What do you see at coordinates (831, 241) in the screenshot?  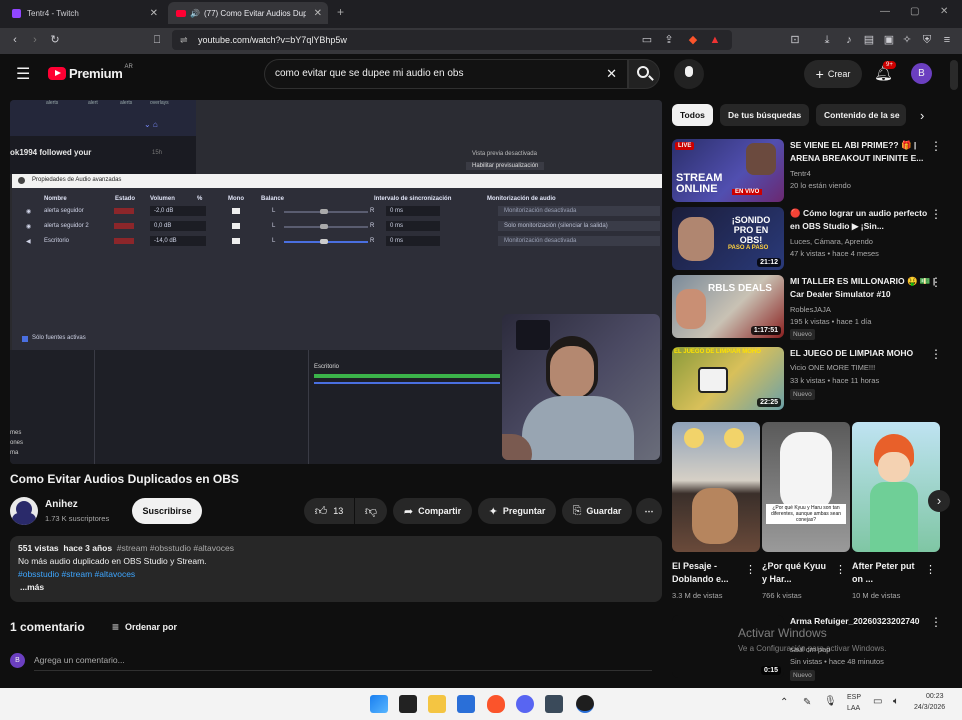 I see `channel-name: Luces, Cámara, Aprendo` at bounding box center [831, 241].